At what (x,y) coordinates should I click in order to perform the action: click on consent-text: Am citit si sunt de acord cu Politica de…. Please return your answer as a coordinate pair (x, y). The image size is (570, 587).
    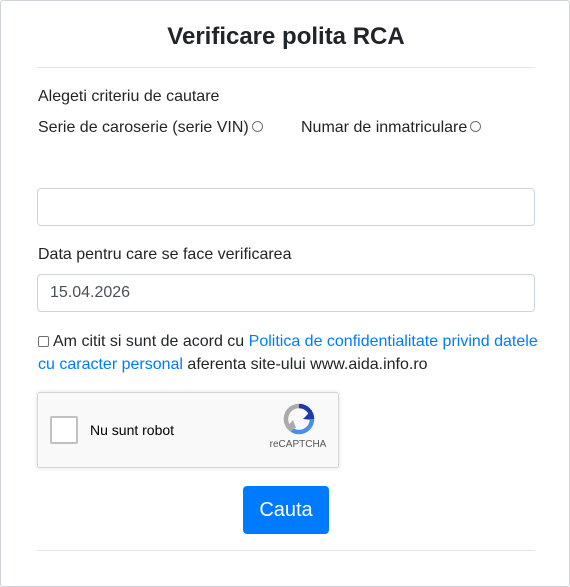
    Looking at the image, I should click on (288, 353).